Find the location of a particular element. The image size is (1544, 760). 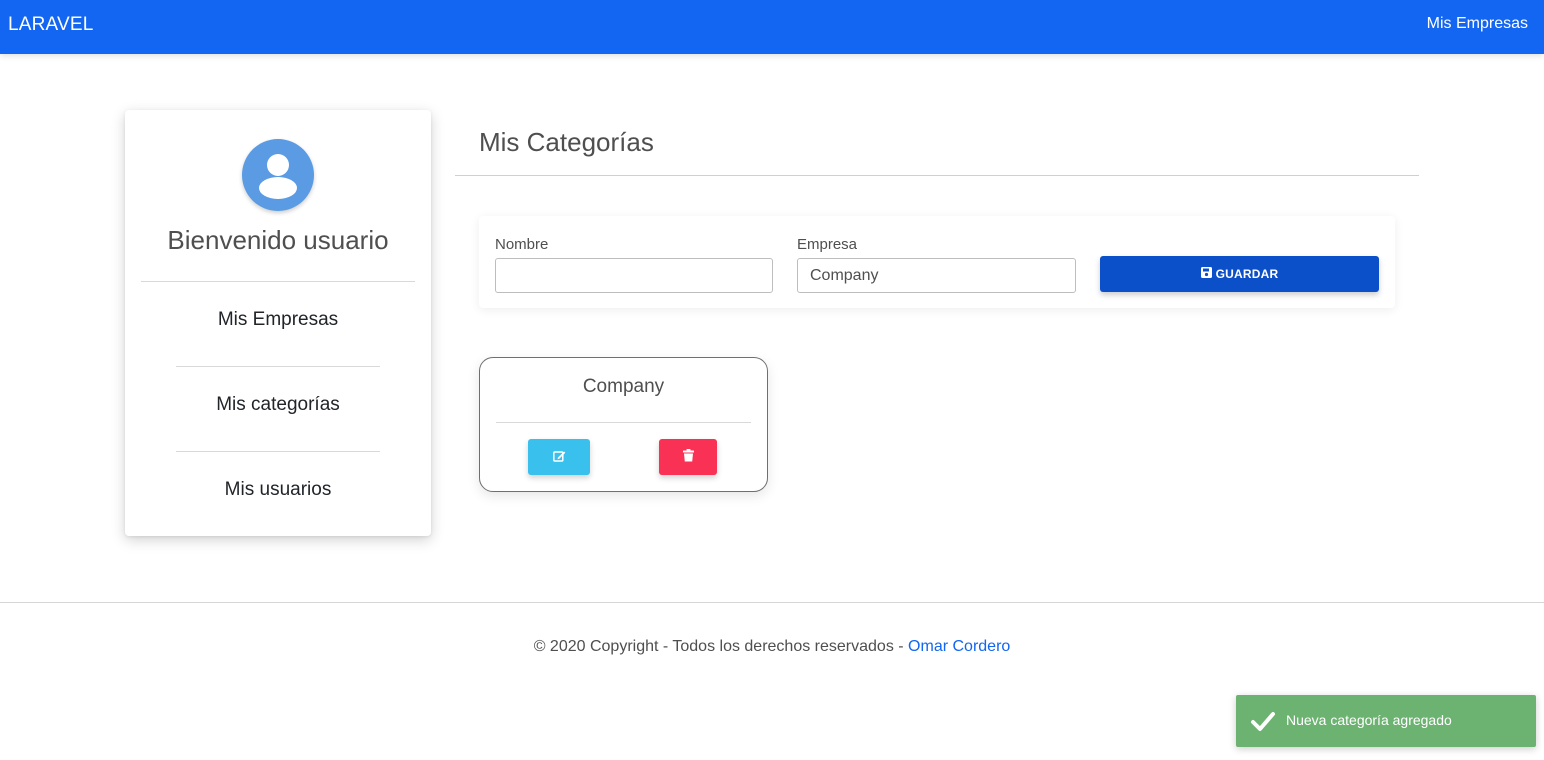

nav-link-mis-empresas: Mis Empresas is located at coordinates (1477, 24).